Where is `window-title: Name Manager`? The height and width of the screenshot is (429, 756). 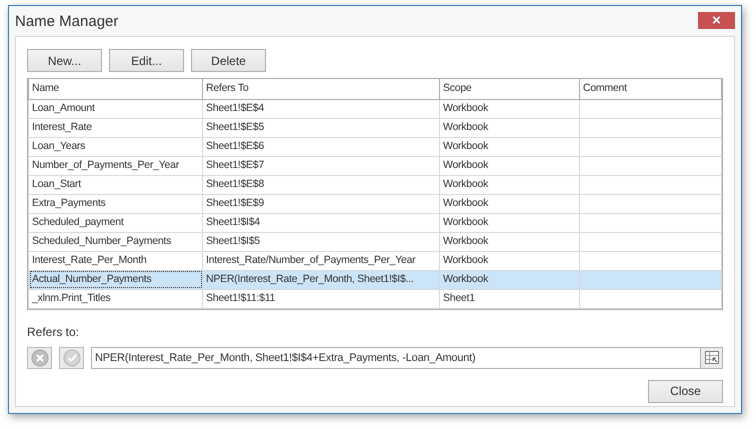 window-title: Name Manager is located at coordinates (66, 22).